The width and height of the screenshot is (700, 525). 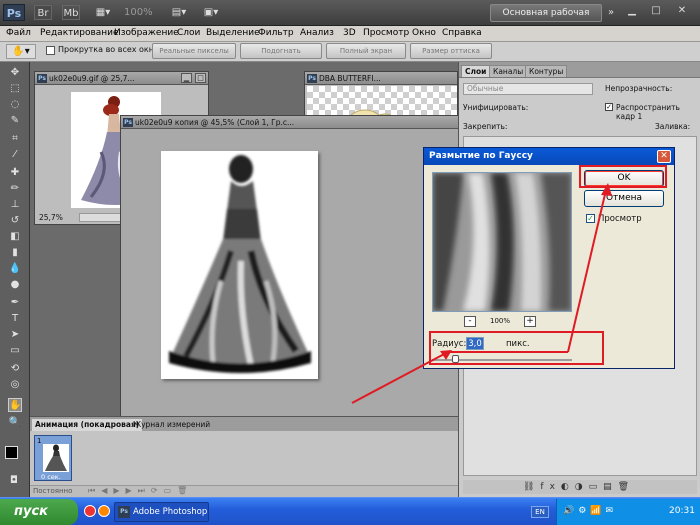 What do you see at coordinates (546, 71) in the screenshot?
I see `tab-paths: Контуры` at bounding box center [546, 71].